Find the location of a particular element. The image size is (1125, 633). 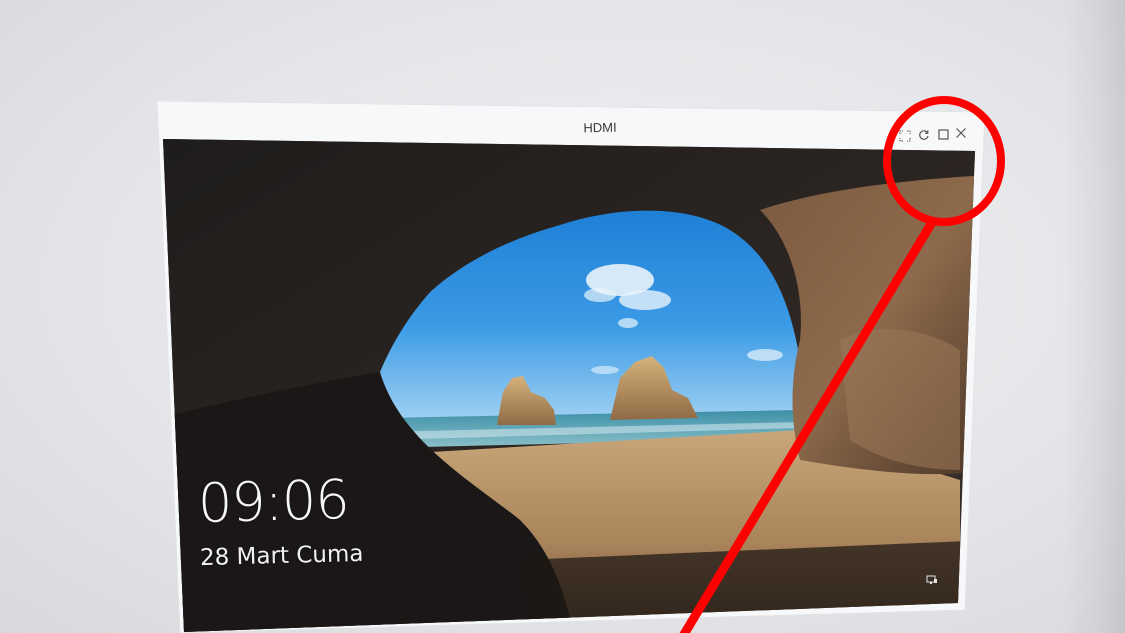

expand-icon is located at coordinates (905, 136).